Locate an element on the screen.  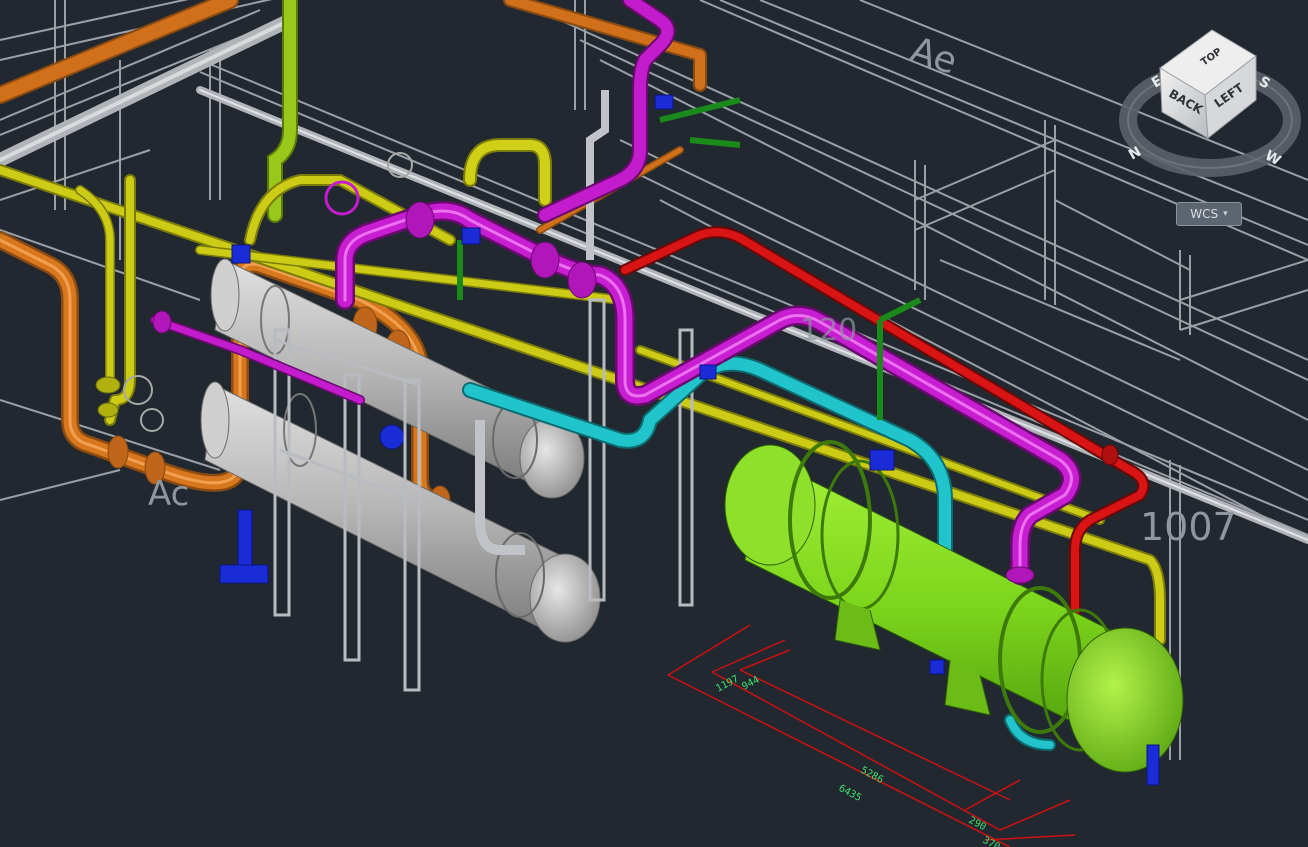
dim-5286: 5286 is located at coordinates (872, 775).